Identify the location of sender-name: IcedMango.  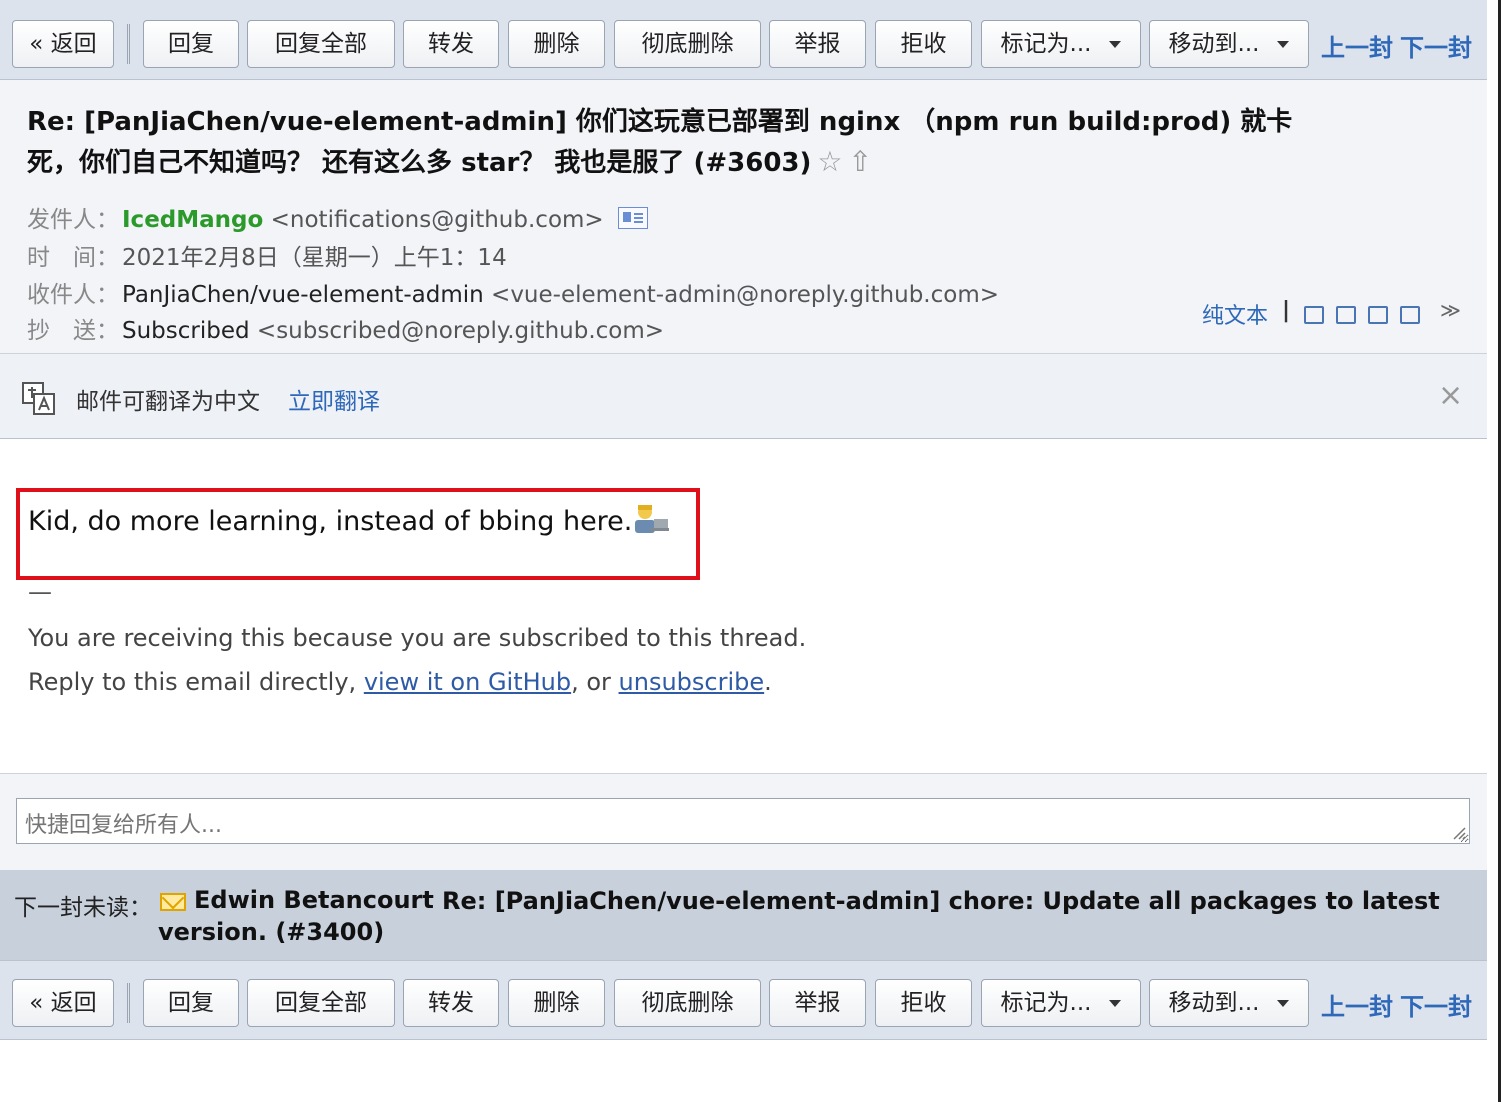
(192, 220).